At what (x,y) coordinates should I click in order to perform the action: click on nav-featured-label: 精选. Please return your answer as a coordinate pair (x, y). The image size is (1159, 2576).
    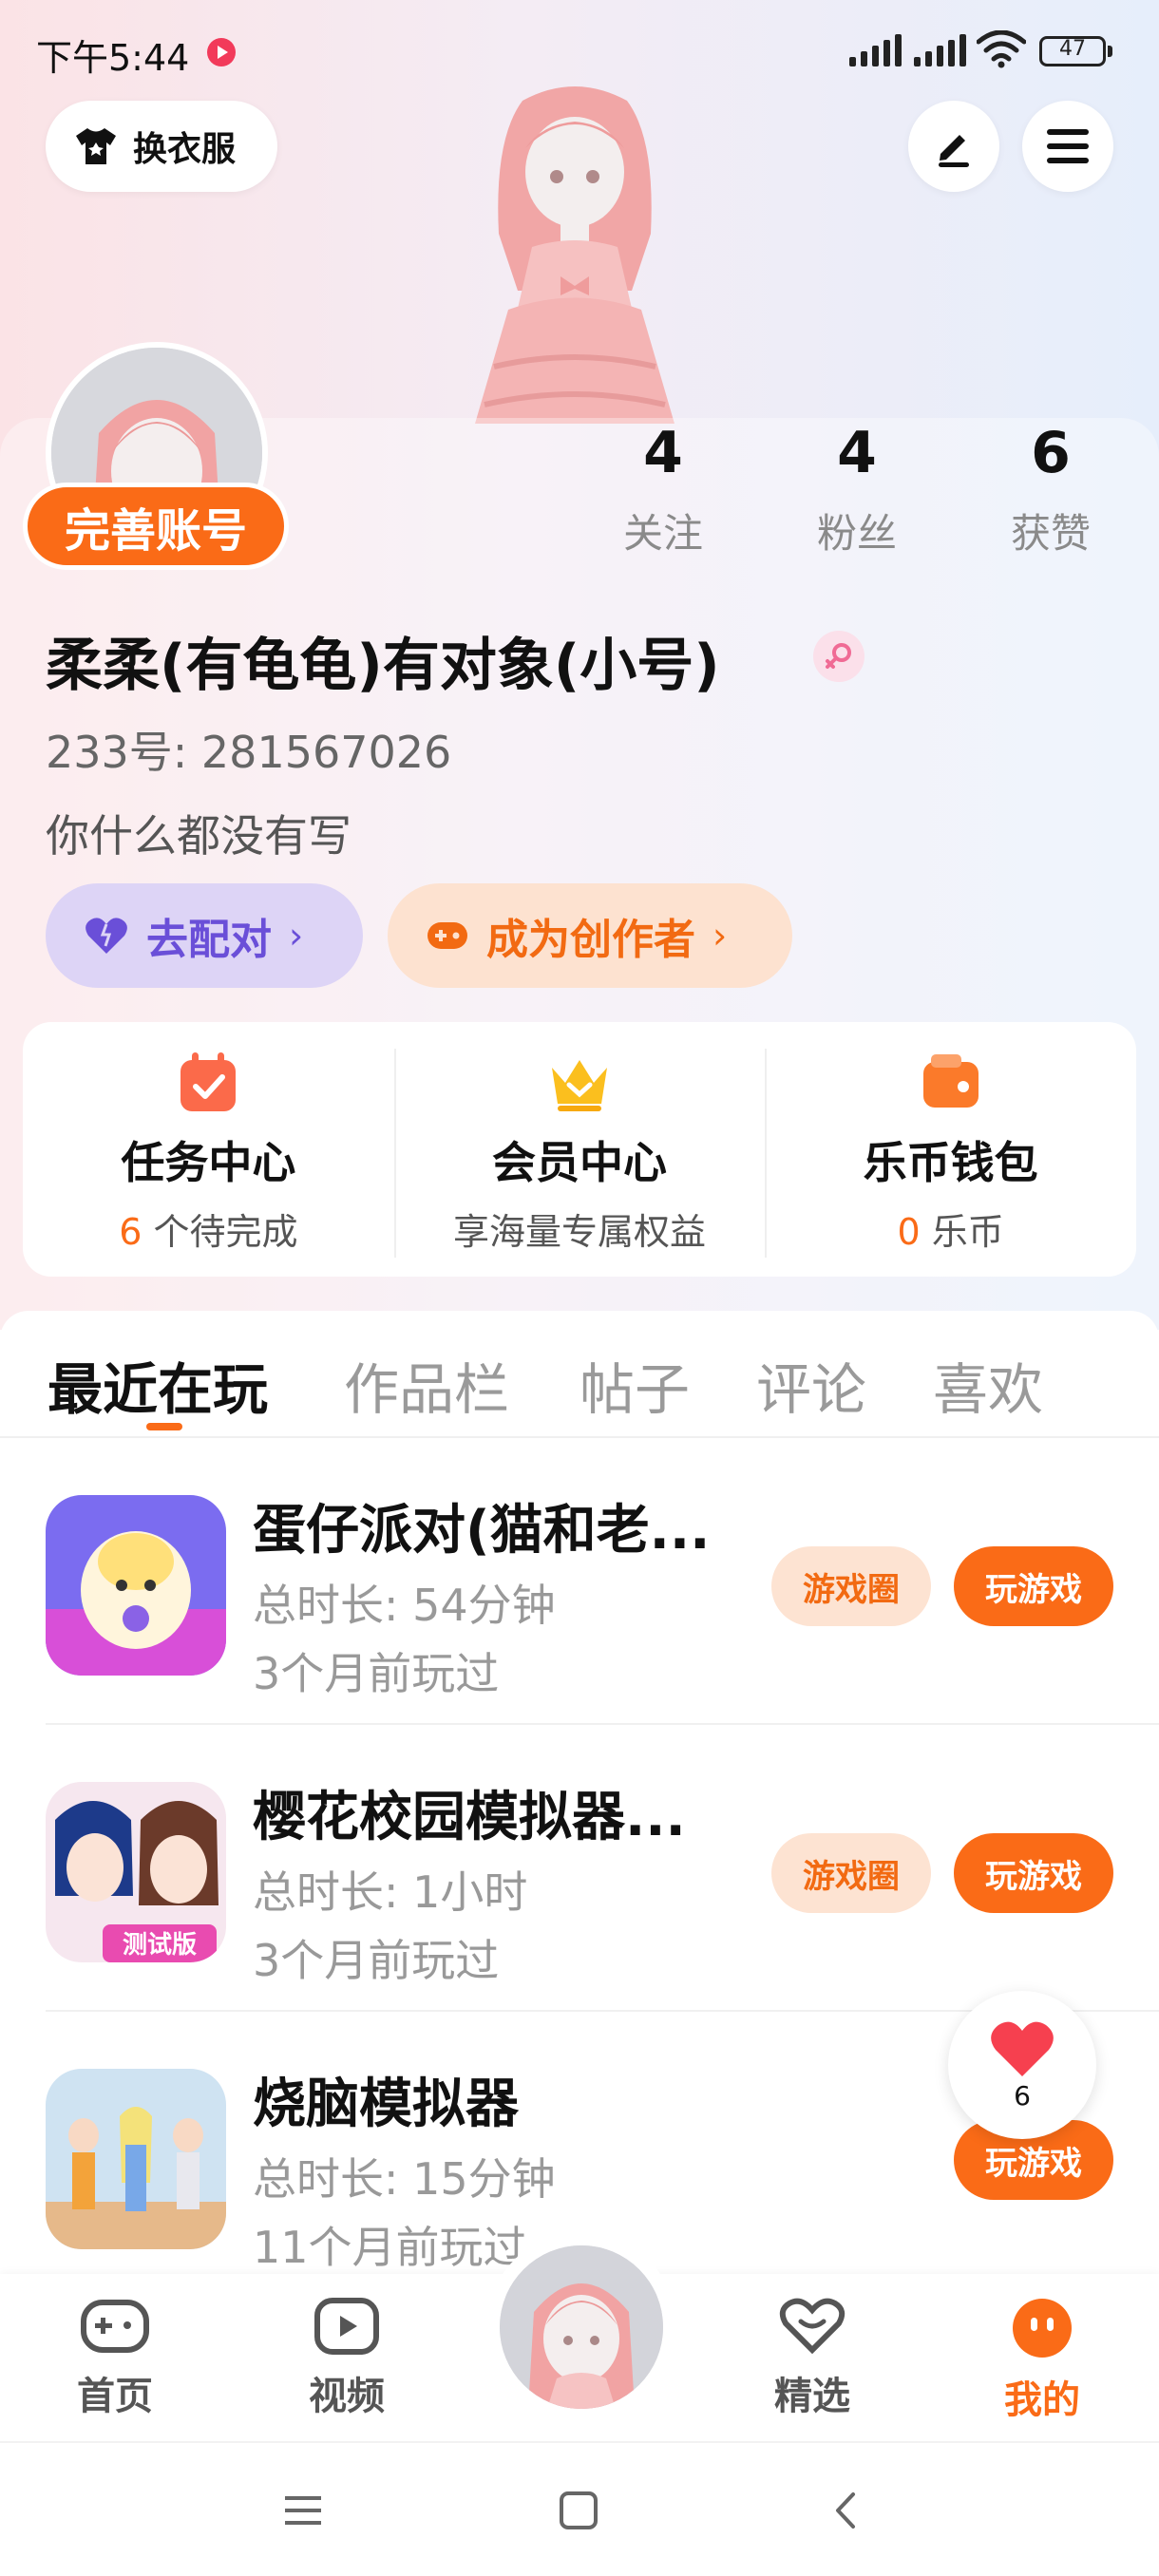
    Looking at the image, I should click on (812, 2396).